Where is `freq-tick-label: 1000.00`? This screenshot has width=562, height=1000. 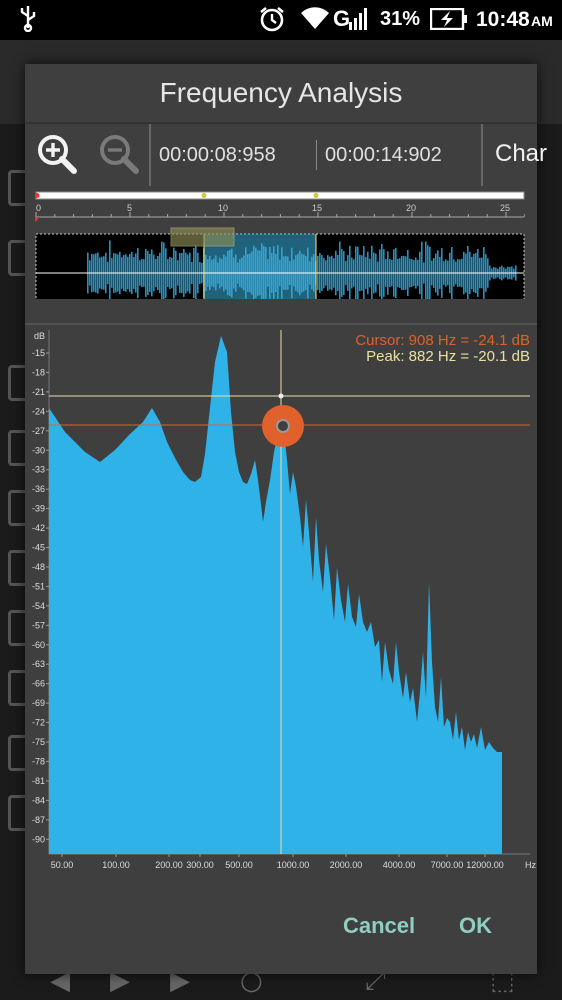 freq-tick-label: 1000.00 is located at coordinates (293, 865).